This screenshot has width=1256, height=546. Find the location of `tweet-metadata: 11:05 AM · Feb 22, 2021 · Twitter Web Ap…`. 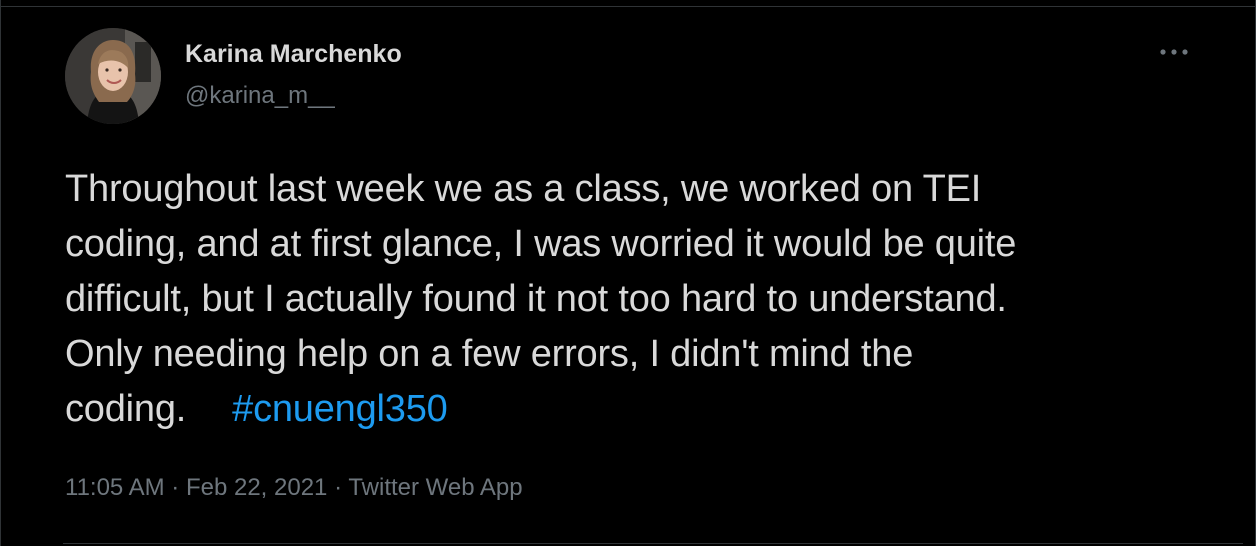

tweet-metadata: 11:05 AM · Feb 22, 2021 · Twitter Web Ap… is located at coordinates (294, 488).